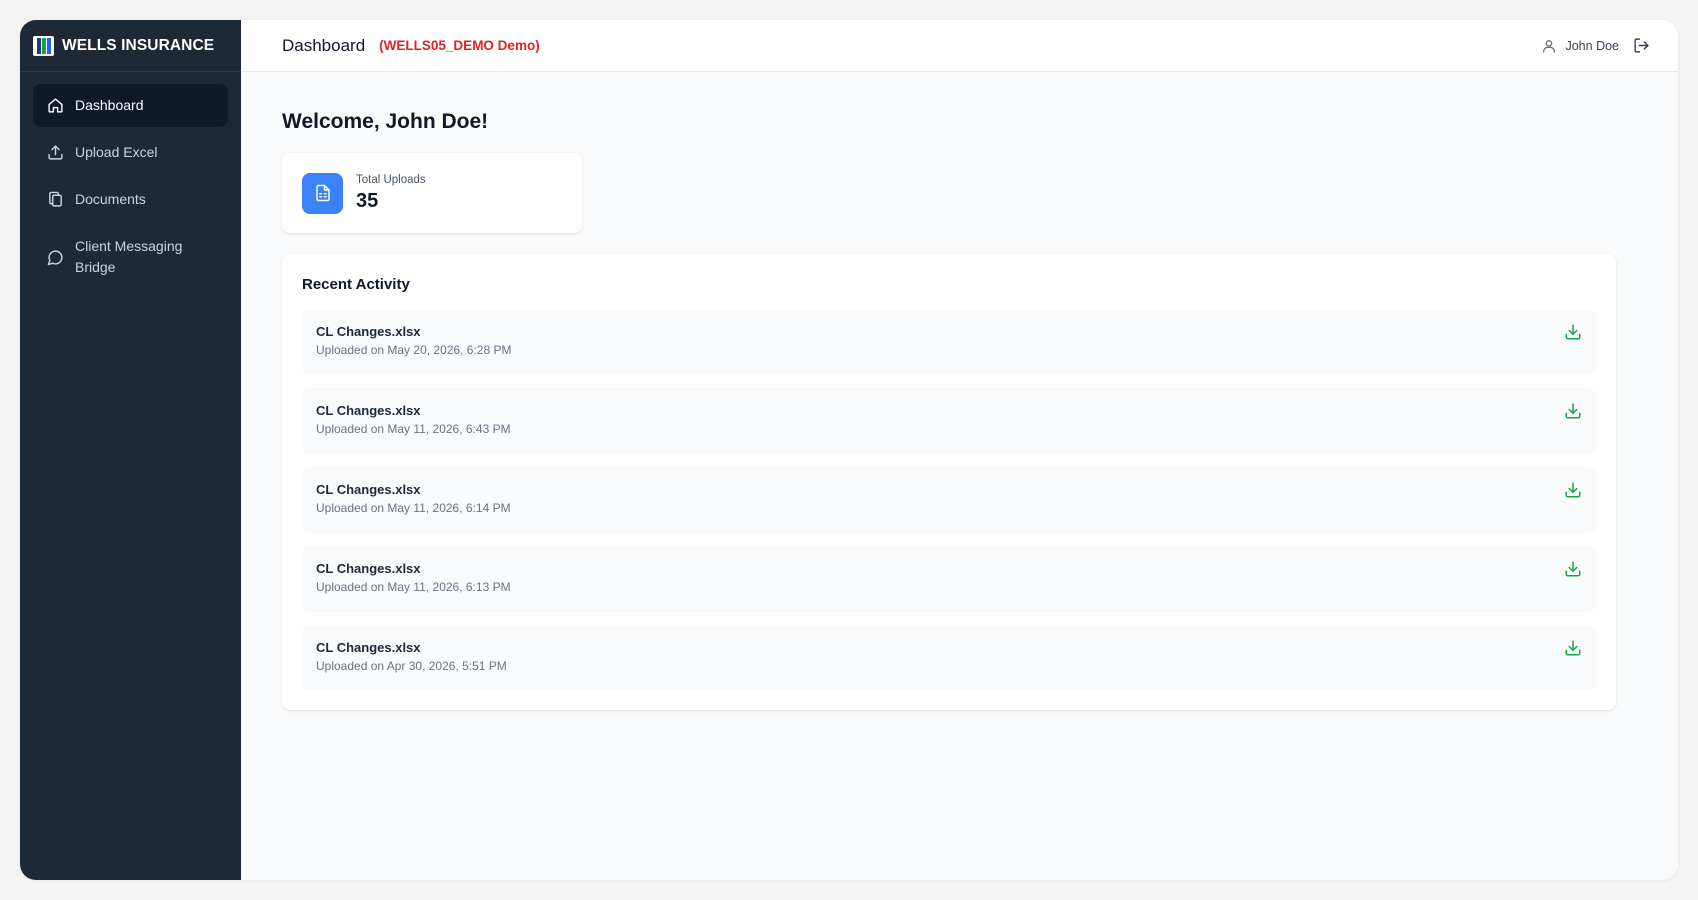 Image resolution: width=1698 pixels, height=900 pixels. I want to click on welcome-heading: Welcome, John Doe!, so click(385, 121).